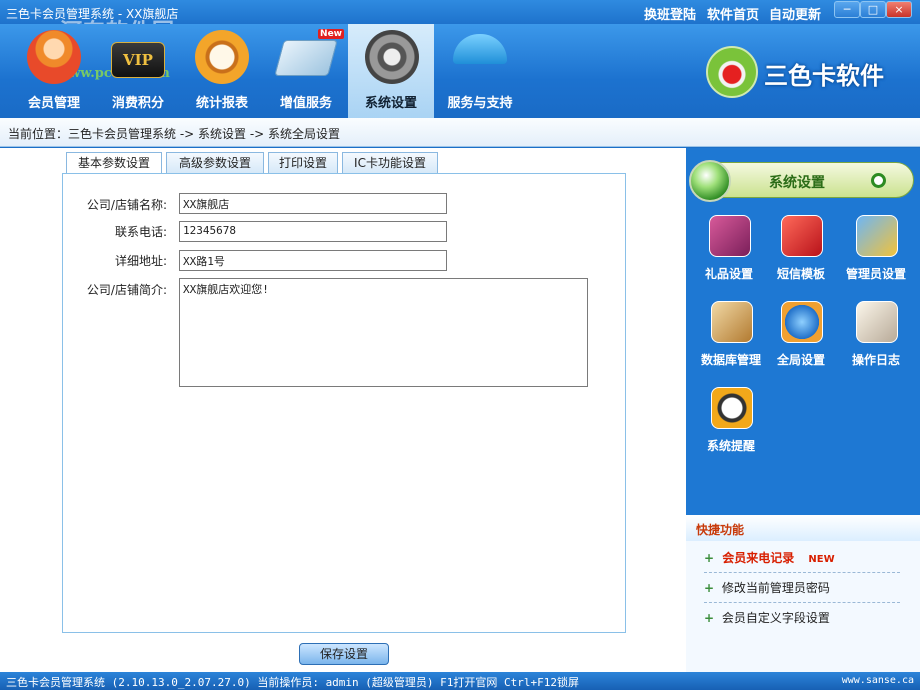  I want to click on nav-value-added-service: New 增值服务, so click(306, 71).